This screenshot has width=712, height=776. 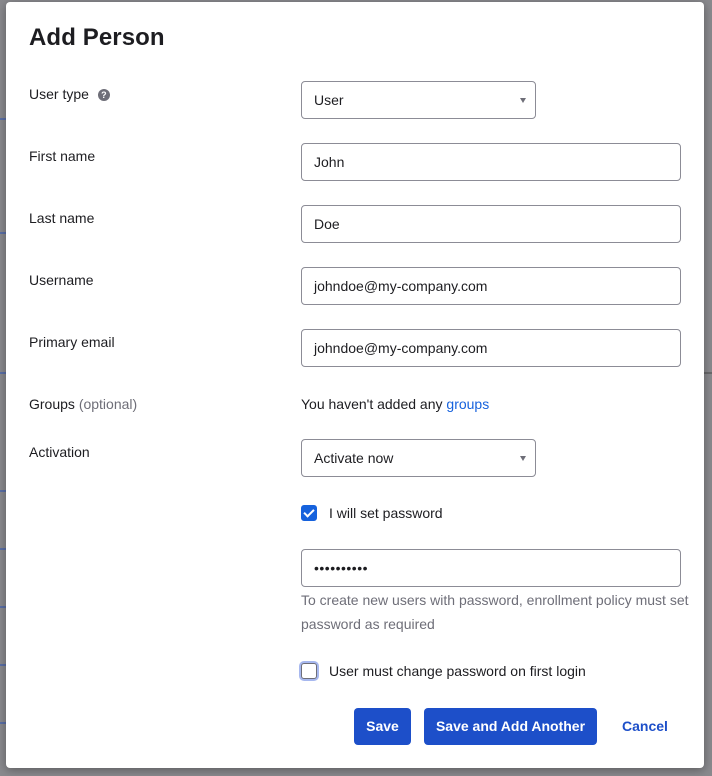 I want to click on first-name-field: John, so click(x=491, y=162).